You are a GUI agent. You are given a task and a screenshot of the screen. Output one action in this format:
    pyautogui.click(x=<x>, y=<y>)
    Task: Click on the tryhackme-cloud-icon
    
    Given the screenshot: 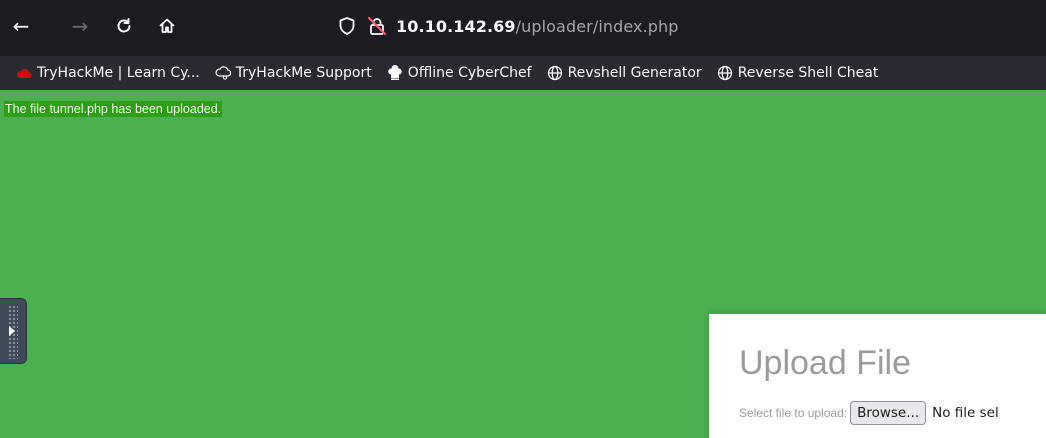 What is the action you would take?
    pyautogui.click(x=24, y=73)
    